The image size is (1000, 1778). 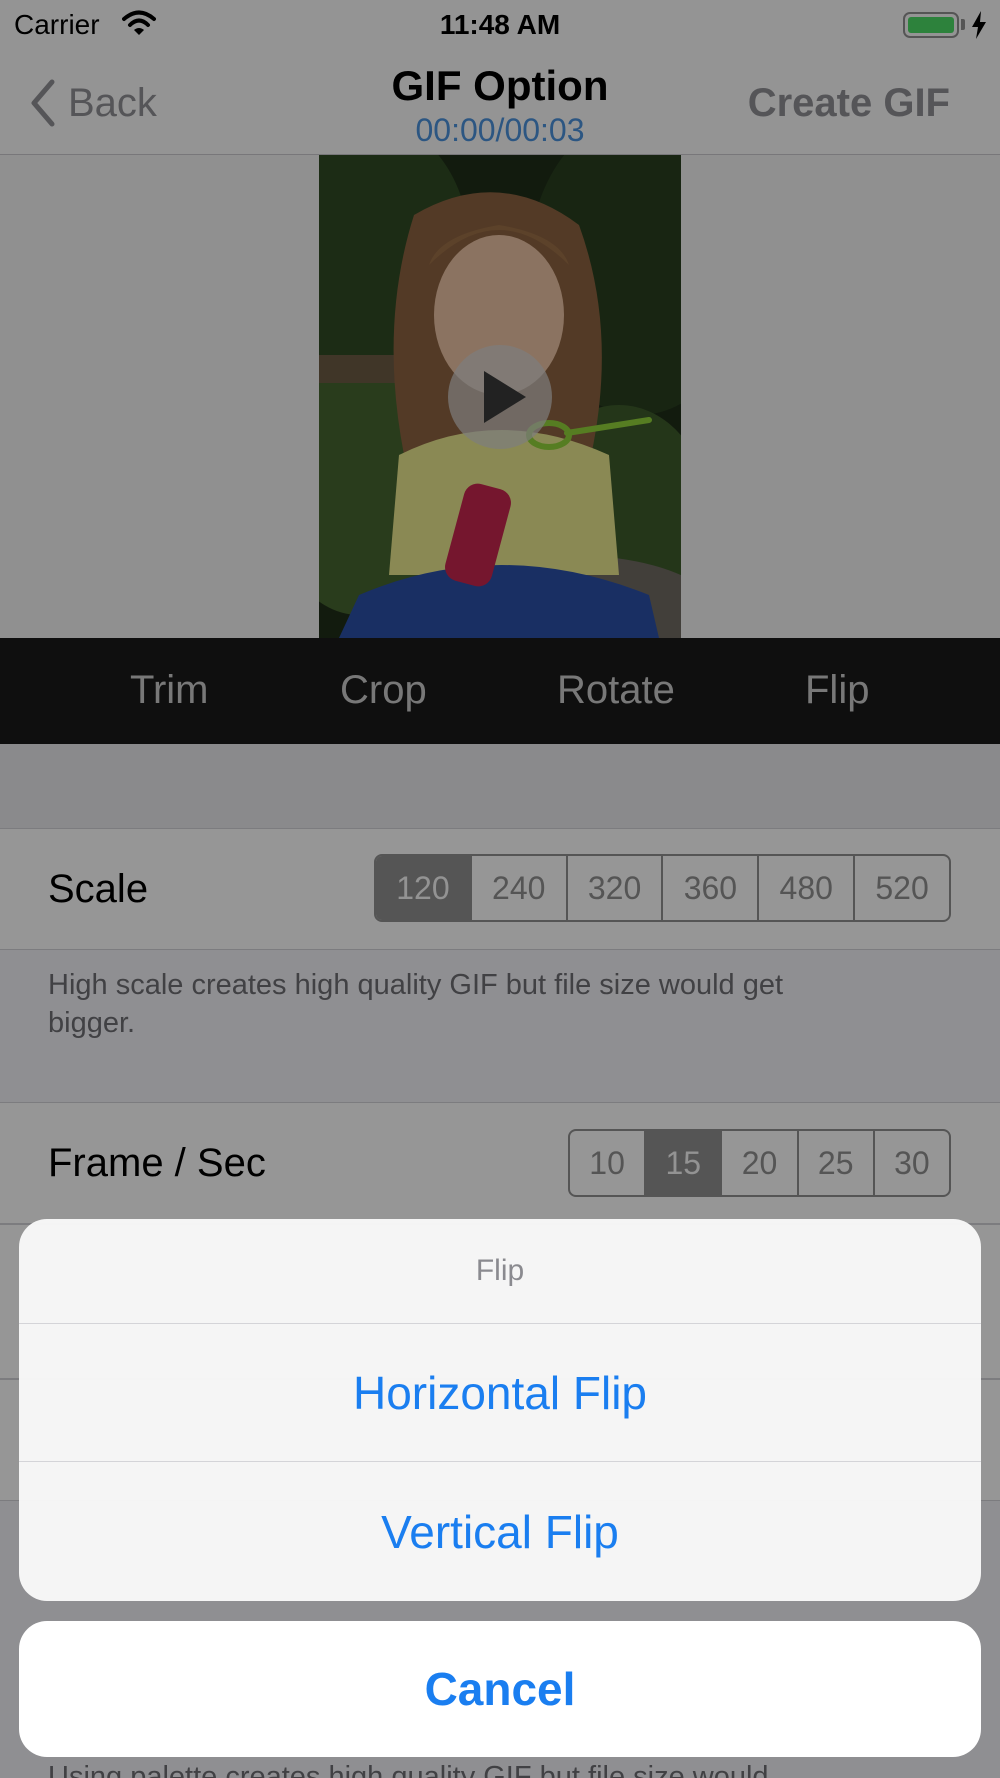 What do you see at coordinates (500, 1532) in the screenshot?
I see `vertical-flip-button: Vertical Flip` at bounding box center [500, 1532].